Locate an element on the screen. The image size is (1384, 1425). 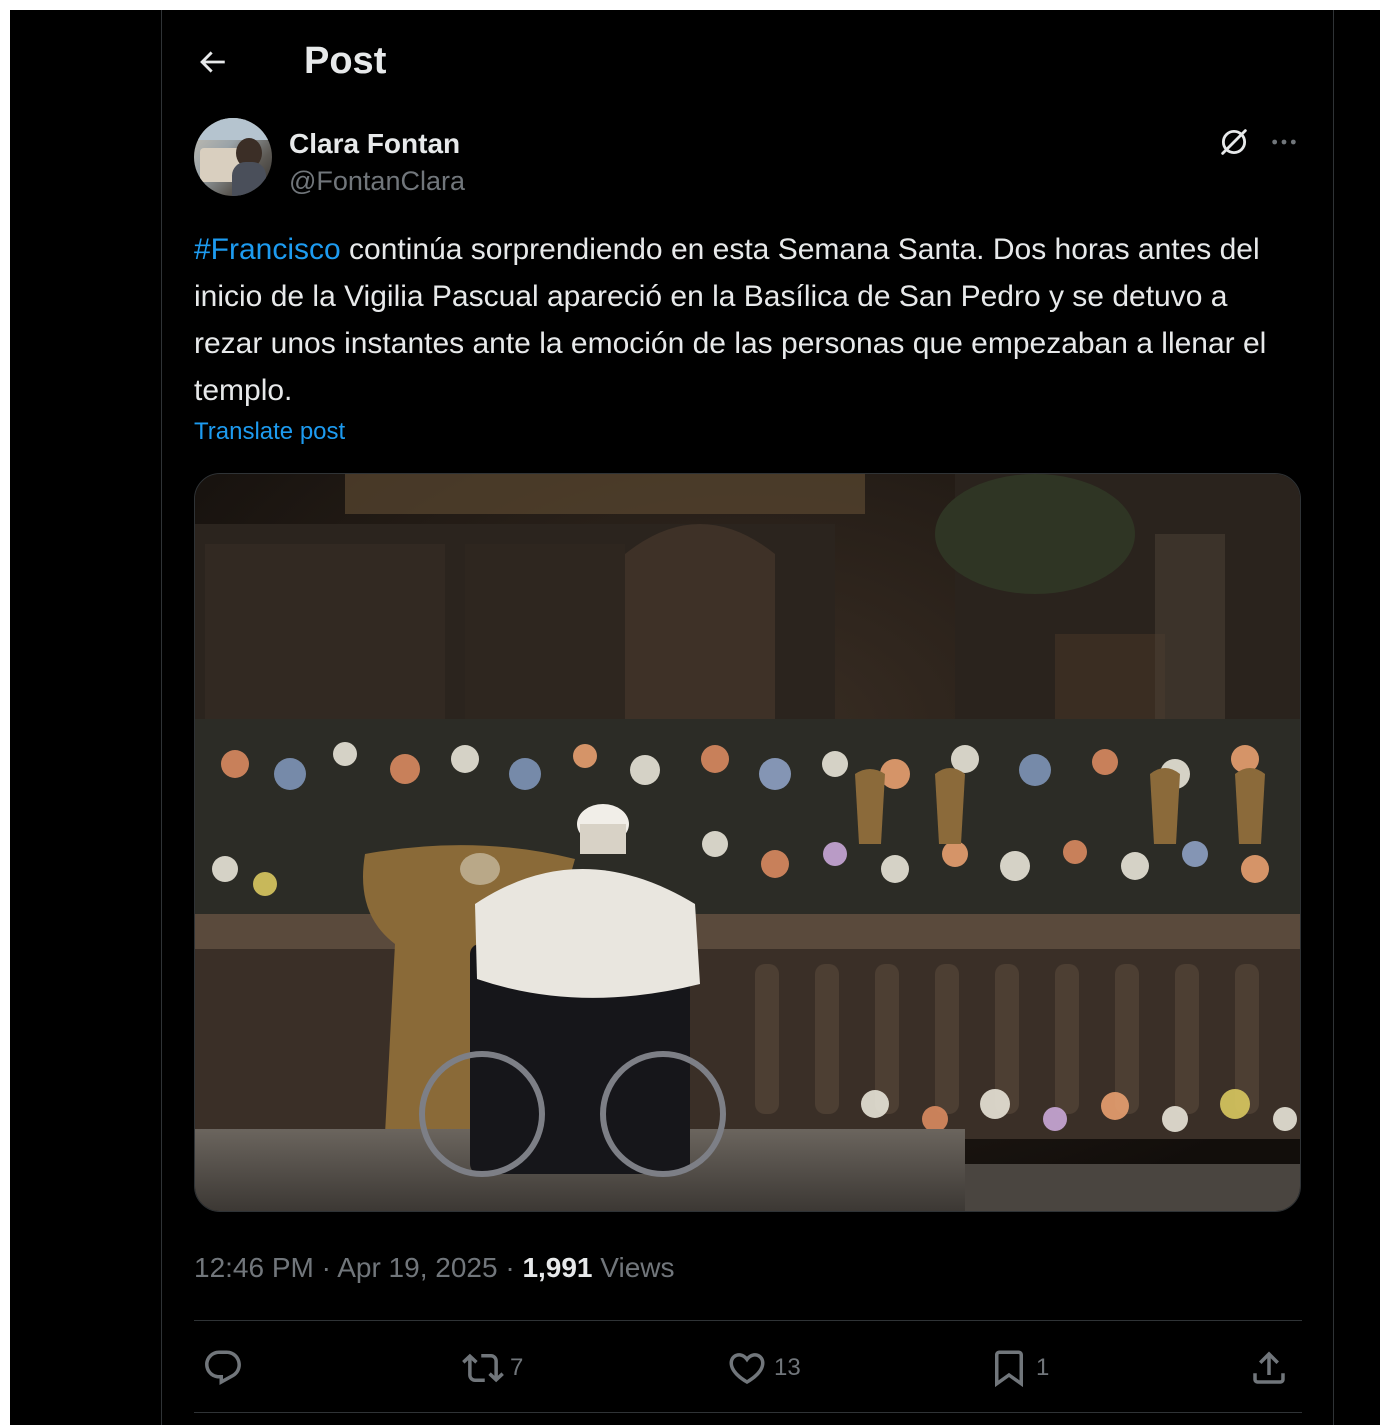
bookmark-button: 1 is located at coordinates (1018, 1368).